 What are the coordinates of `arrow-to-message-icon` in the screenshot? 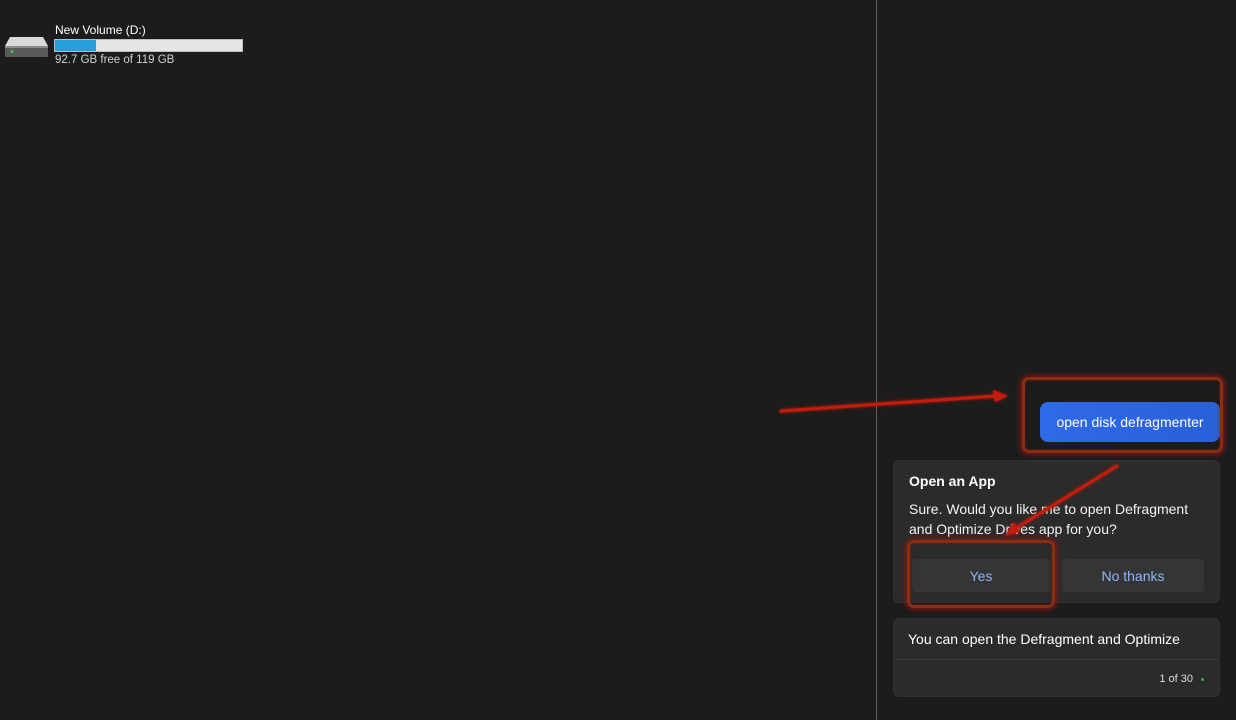 It's located at (893, 401).